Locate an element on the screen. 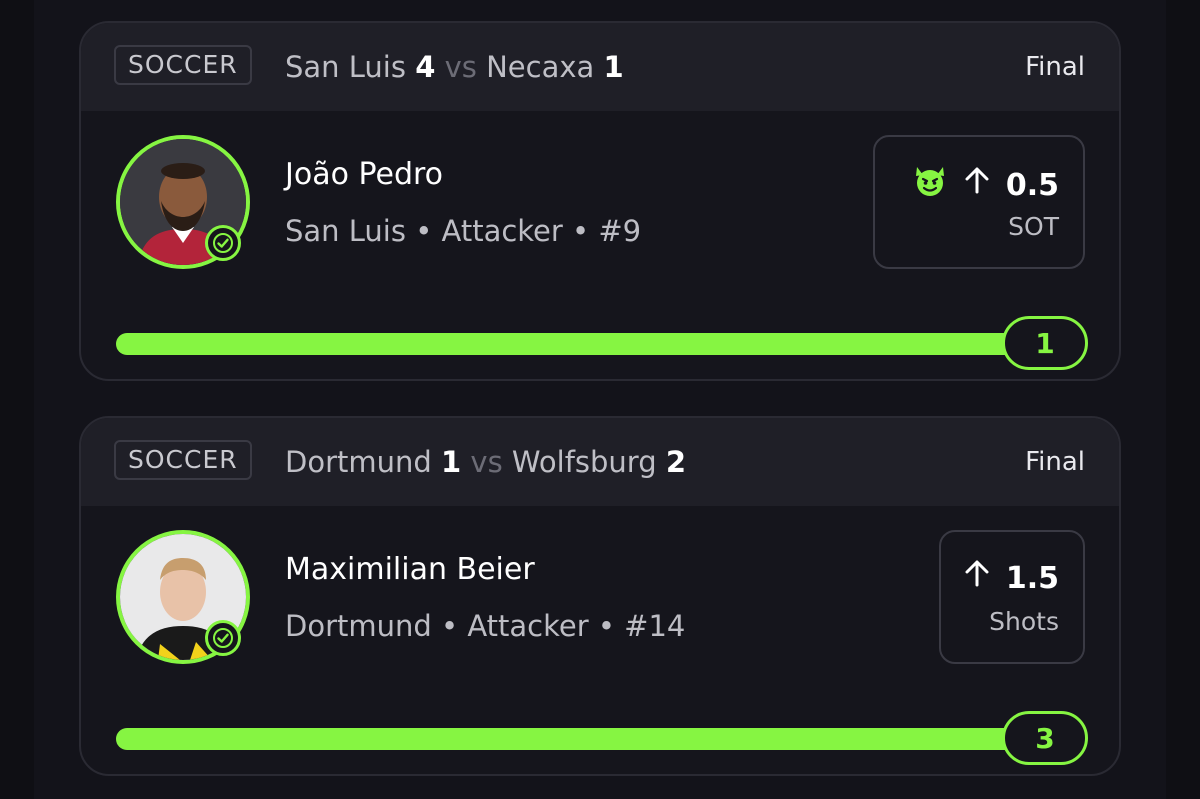  player-meta: Dortmund • Attacker • #14 is located at coordinates (485, 626).